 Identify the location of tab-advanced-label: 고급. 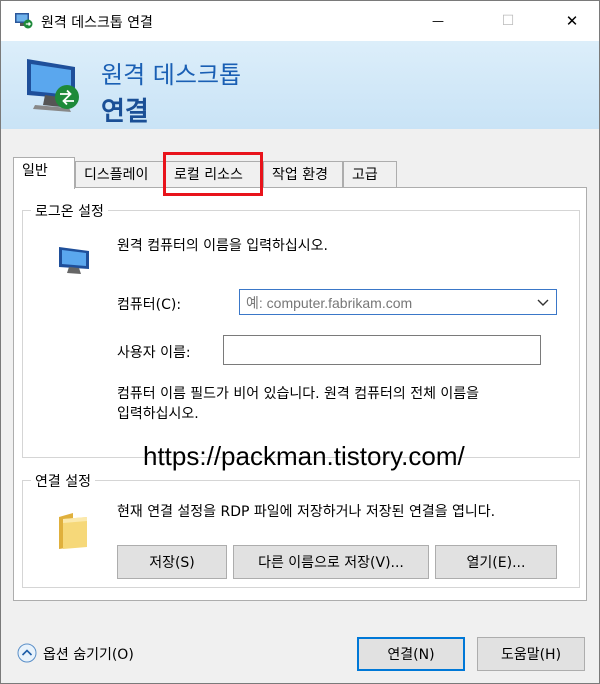
(365, 175).